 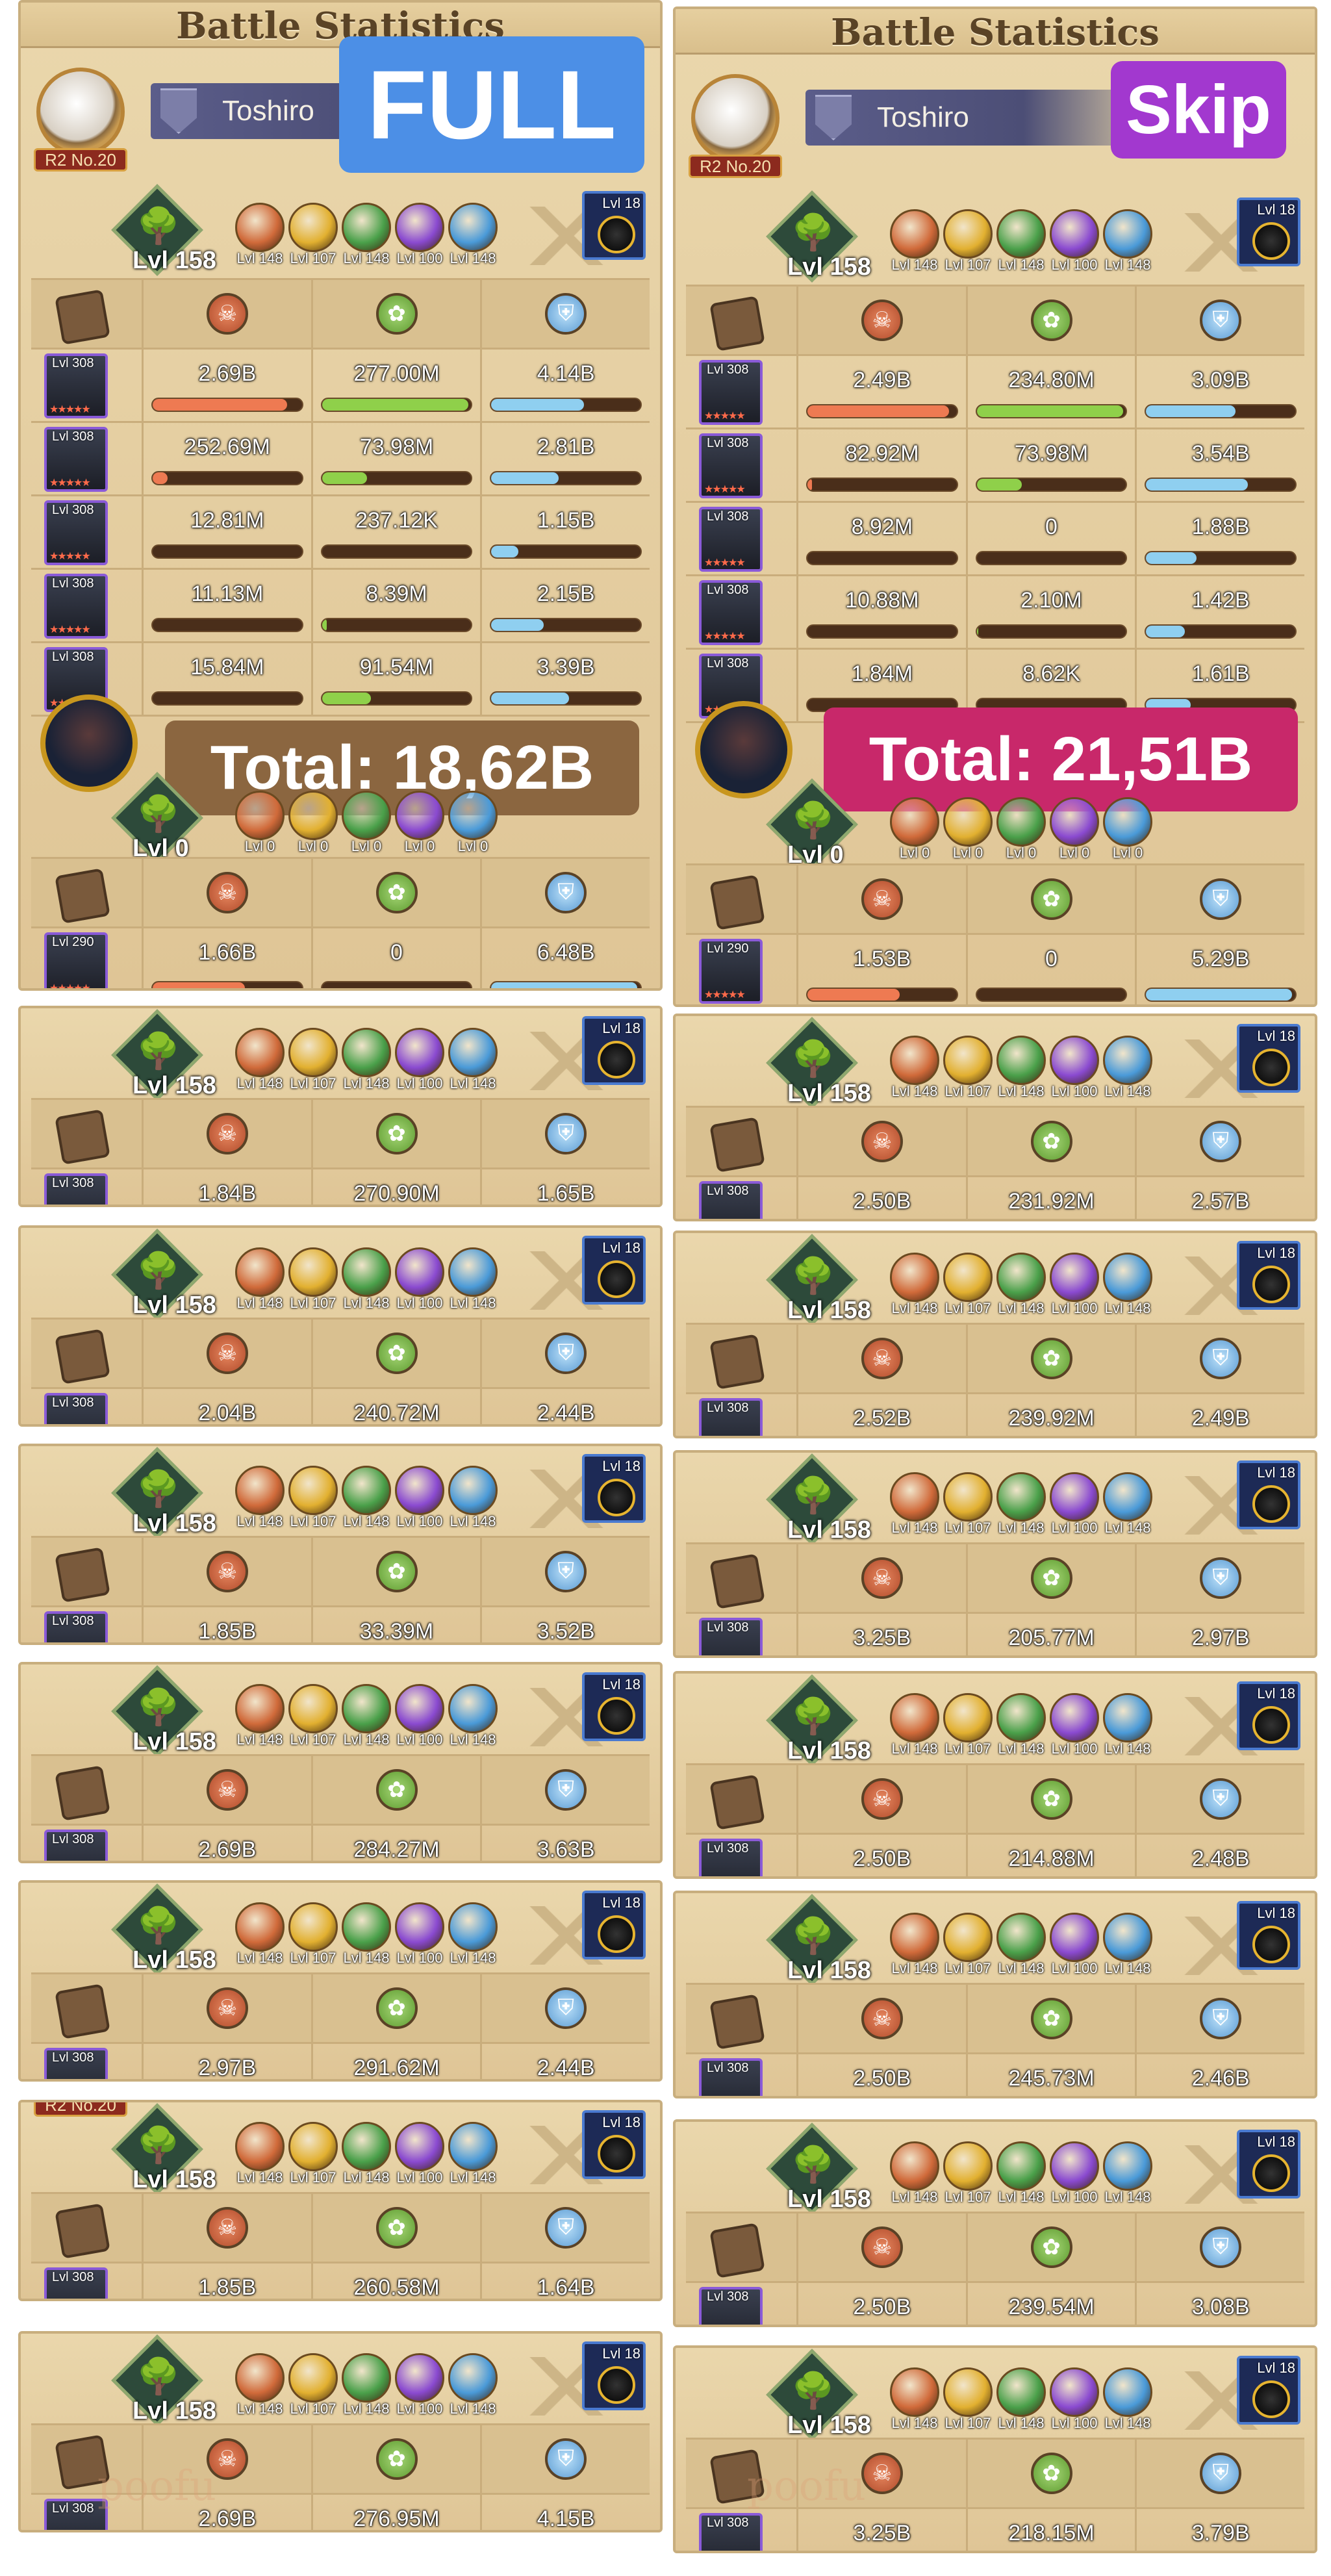 I want to click on damage-value: 11.13M, so click(x=228, y=593).